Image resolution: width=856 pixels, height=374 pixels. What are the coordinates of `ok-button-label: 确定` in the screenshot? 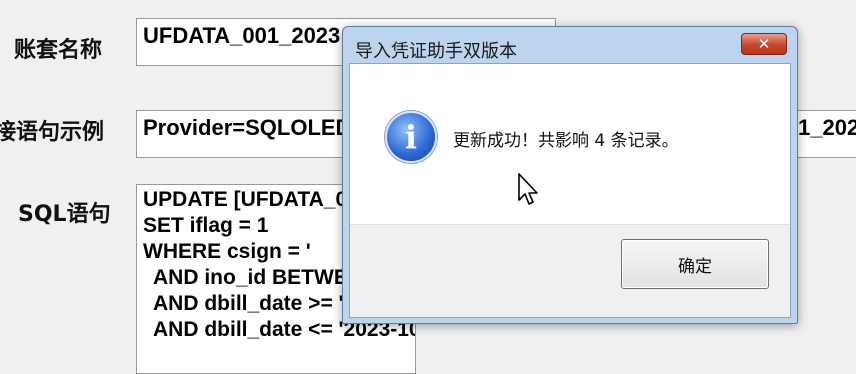 It's located at (695, 266).